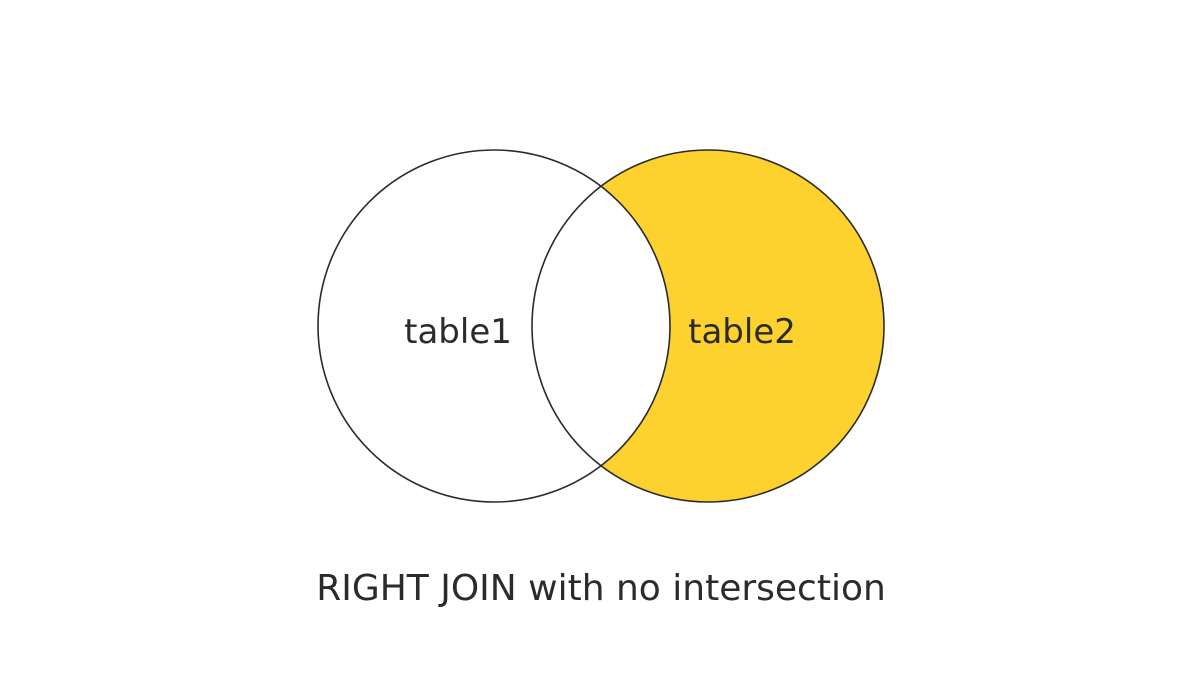 The image size is (1202, 680). Describe the element at coordinates (601, 588) in the screenshot. I see `diagram-caption: RIGHT JOIN with no intersection` at that location.